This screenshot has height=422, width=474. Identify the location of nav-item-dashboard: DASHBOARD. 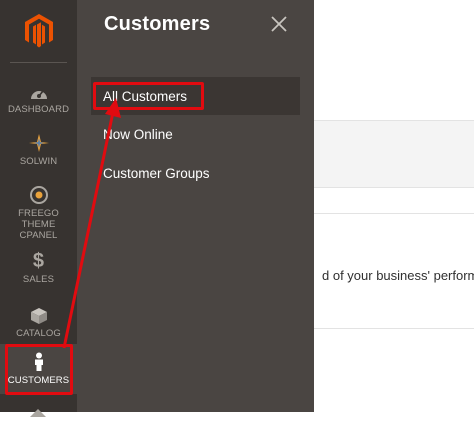
(38, 98).